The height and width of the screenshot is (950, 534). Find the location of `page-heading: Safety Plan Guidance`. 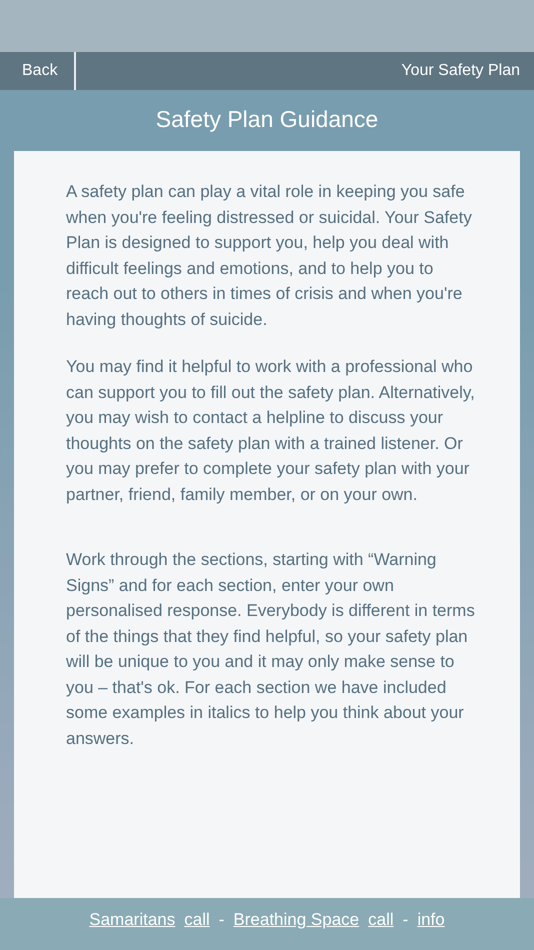

page-heading: Safety Plan Guidance is located at coordinates (267, 119).